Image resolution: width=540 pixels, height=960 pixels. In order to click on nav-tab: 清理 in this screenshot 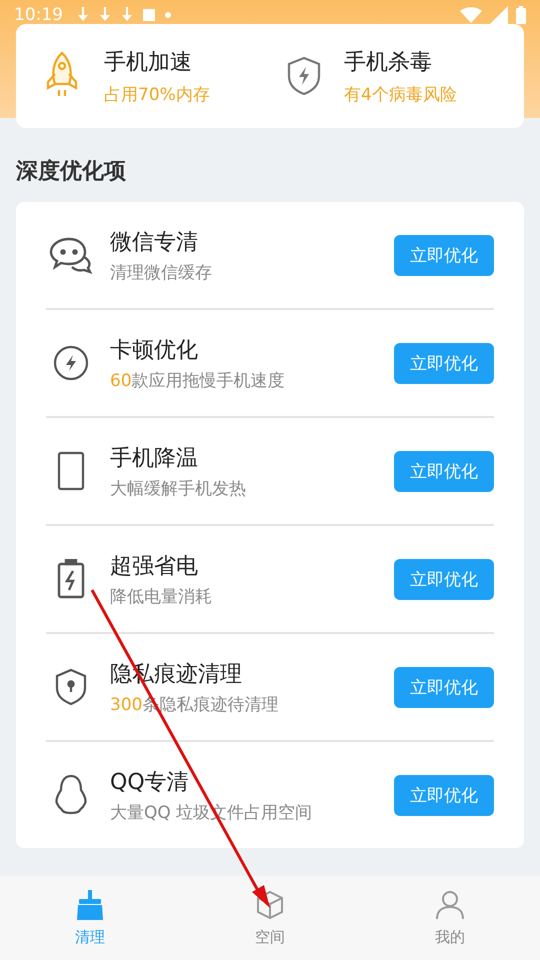, I will do `click(90, 918)`.